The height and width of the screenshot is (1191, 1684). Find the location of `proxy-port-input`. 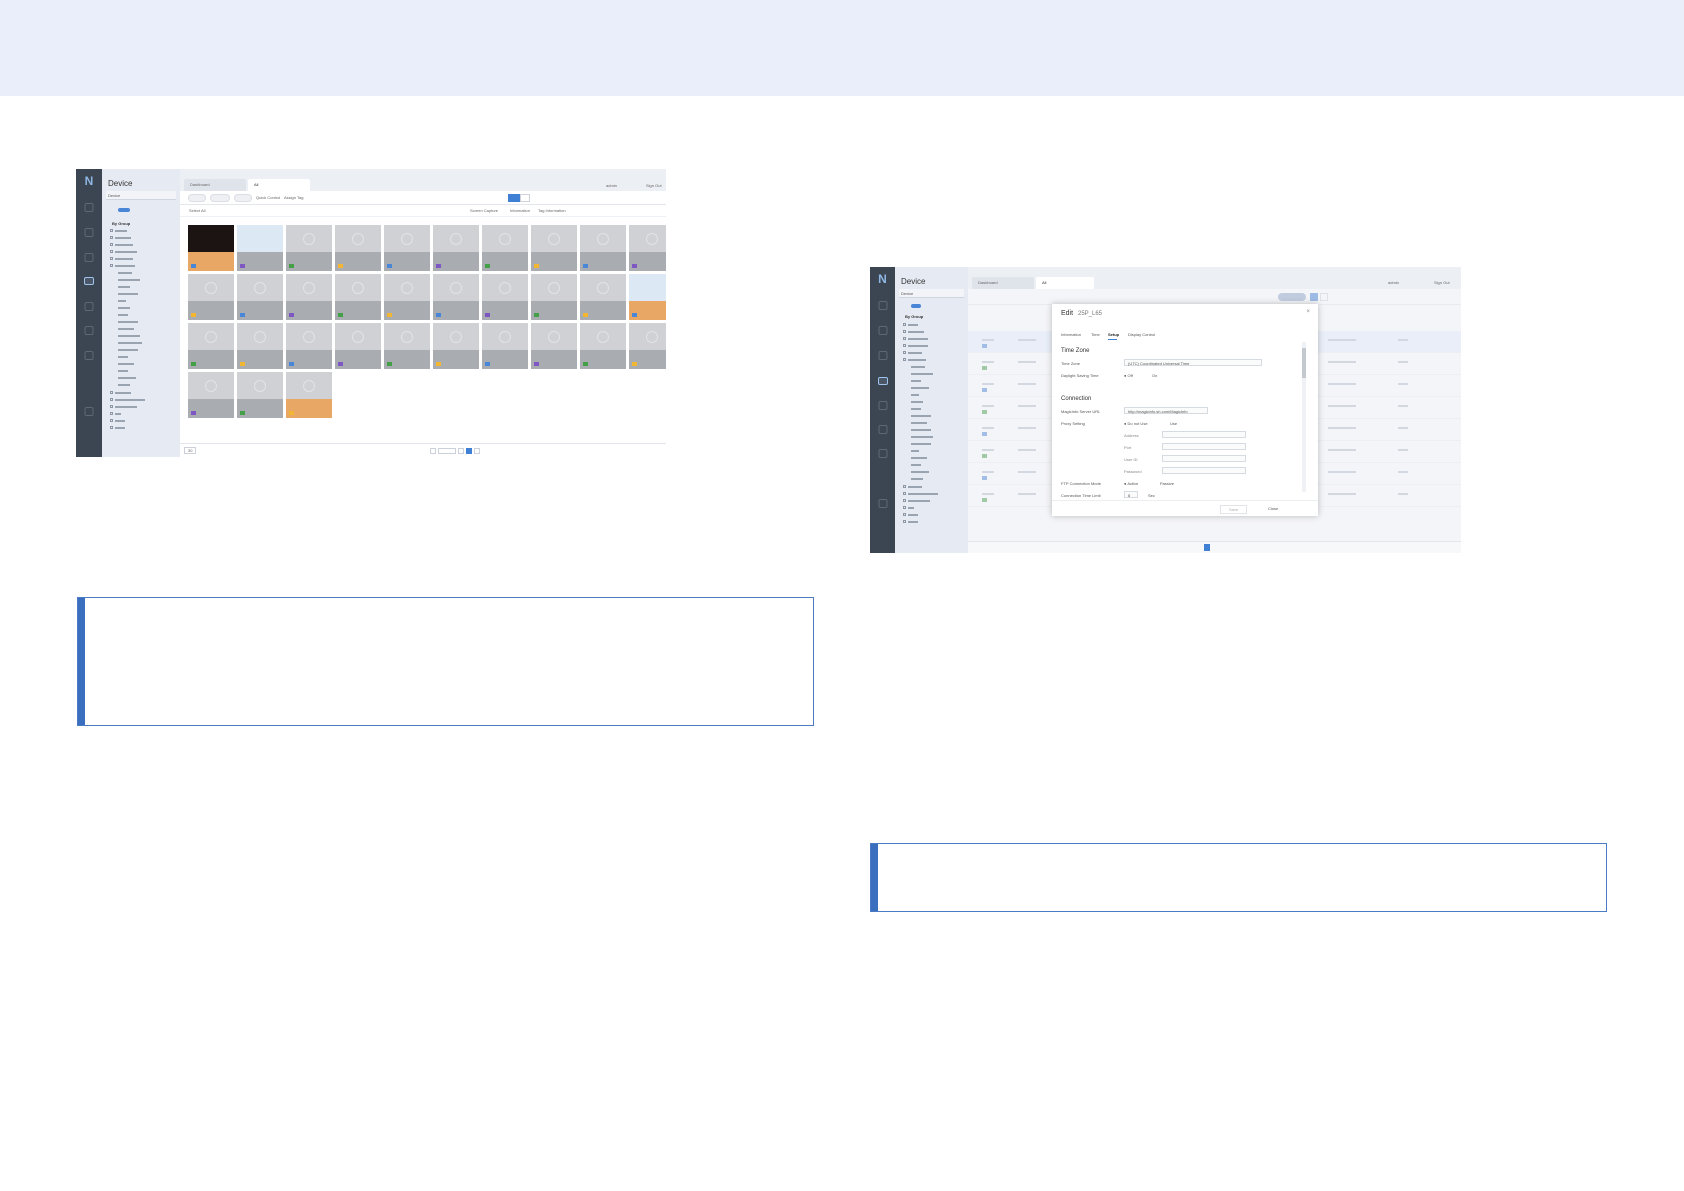

proxy-port-input is located at coordinates (1204, 446).